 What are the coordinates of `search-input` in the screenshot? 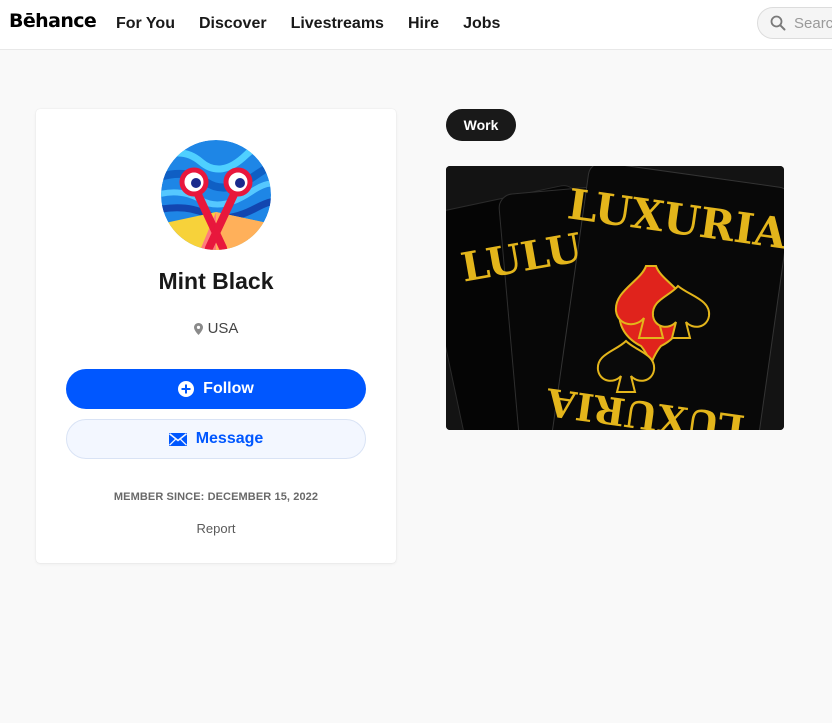 It's located at (813, 23).